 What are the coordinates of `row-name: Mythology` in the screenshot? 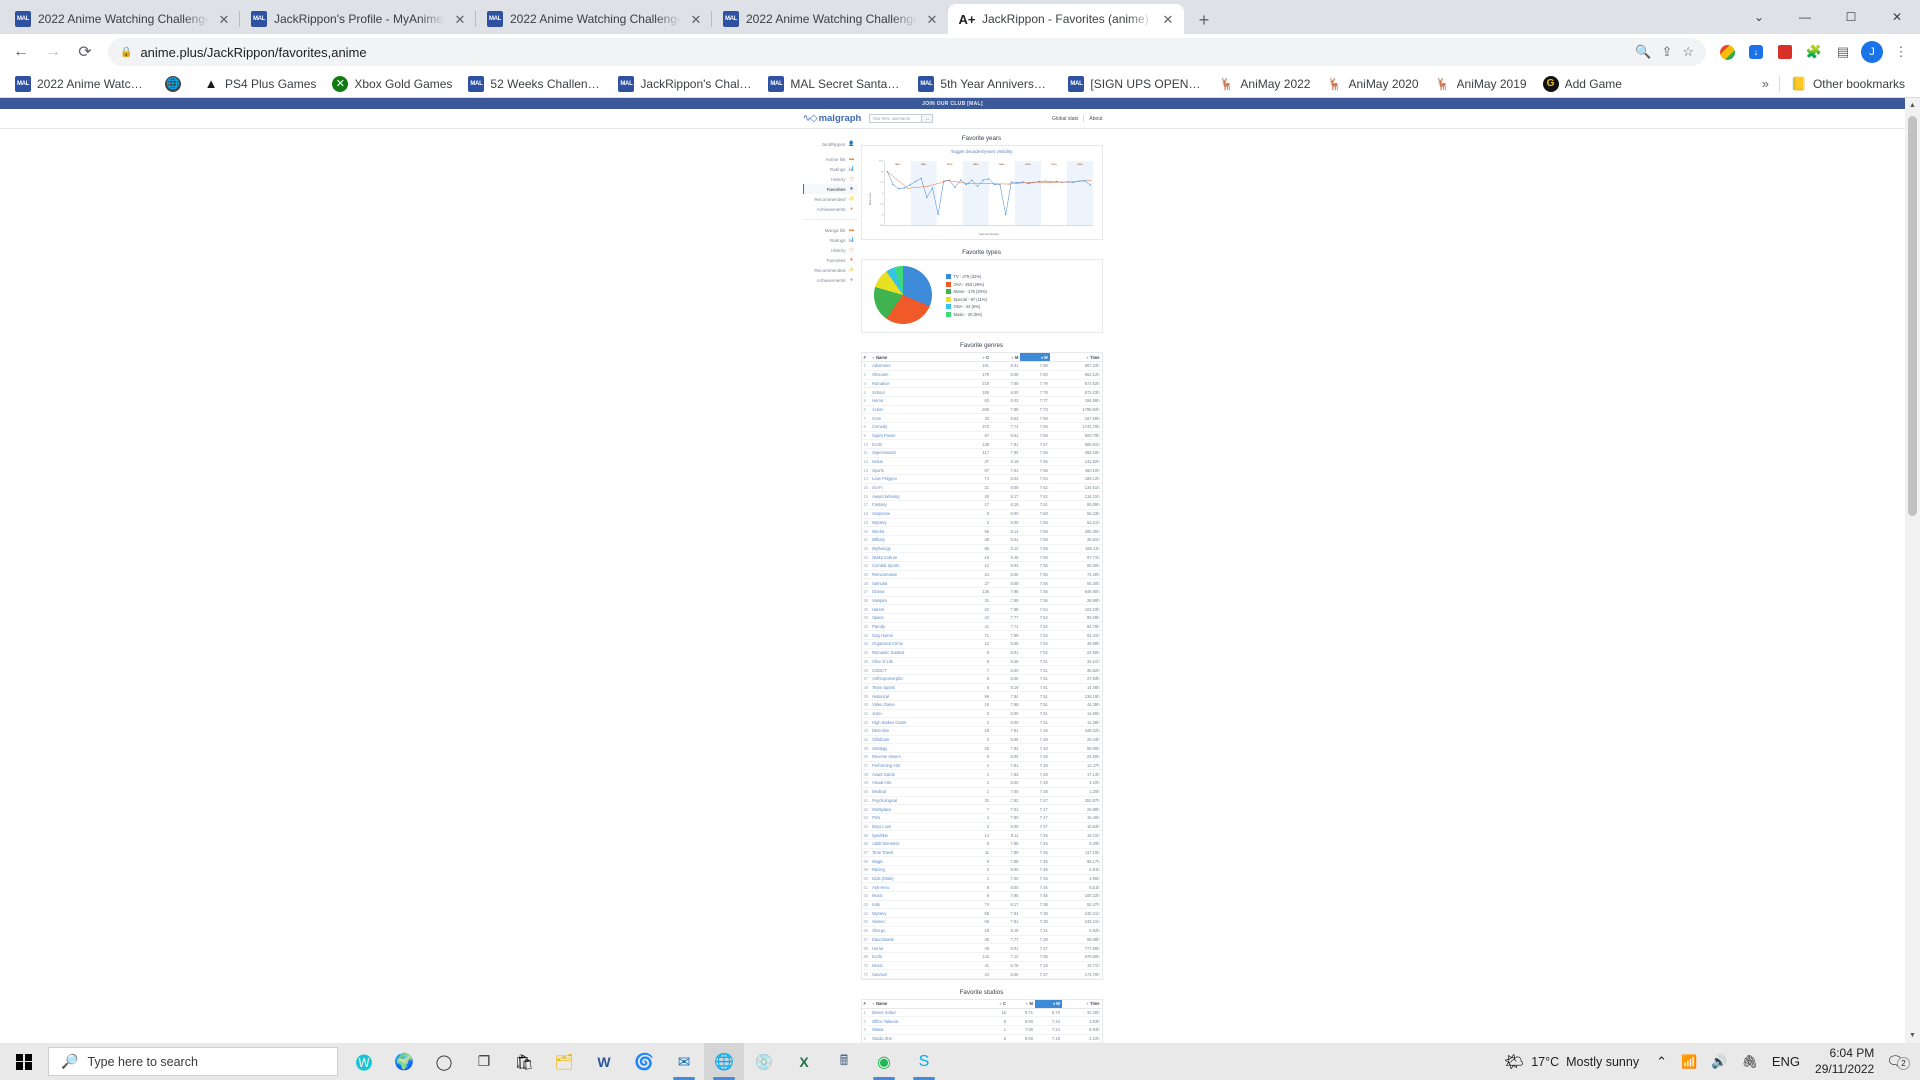 It's located at (917, 549).